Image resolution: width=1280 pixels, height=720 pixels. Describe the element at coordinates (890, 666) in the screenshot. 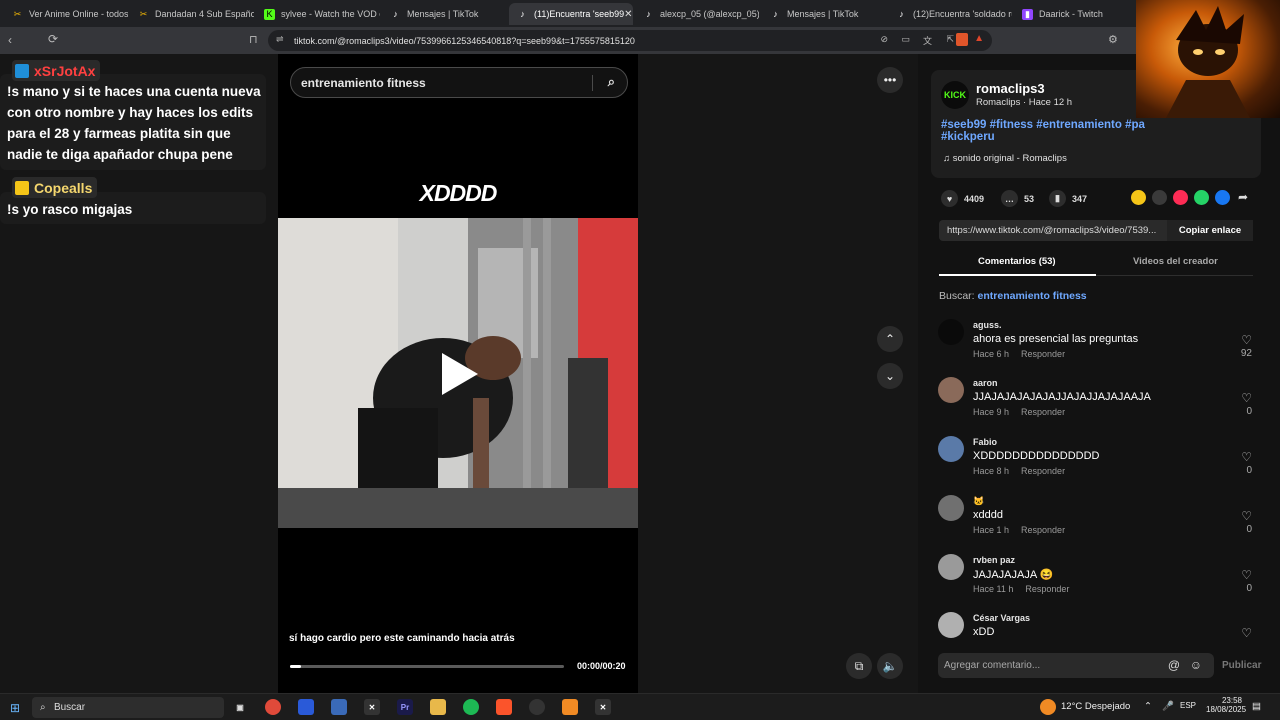

I see `volume-icon: 🔈` at that location.